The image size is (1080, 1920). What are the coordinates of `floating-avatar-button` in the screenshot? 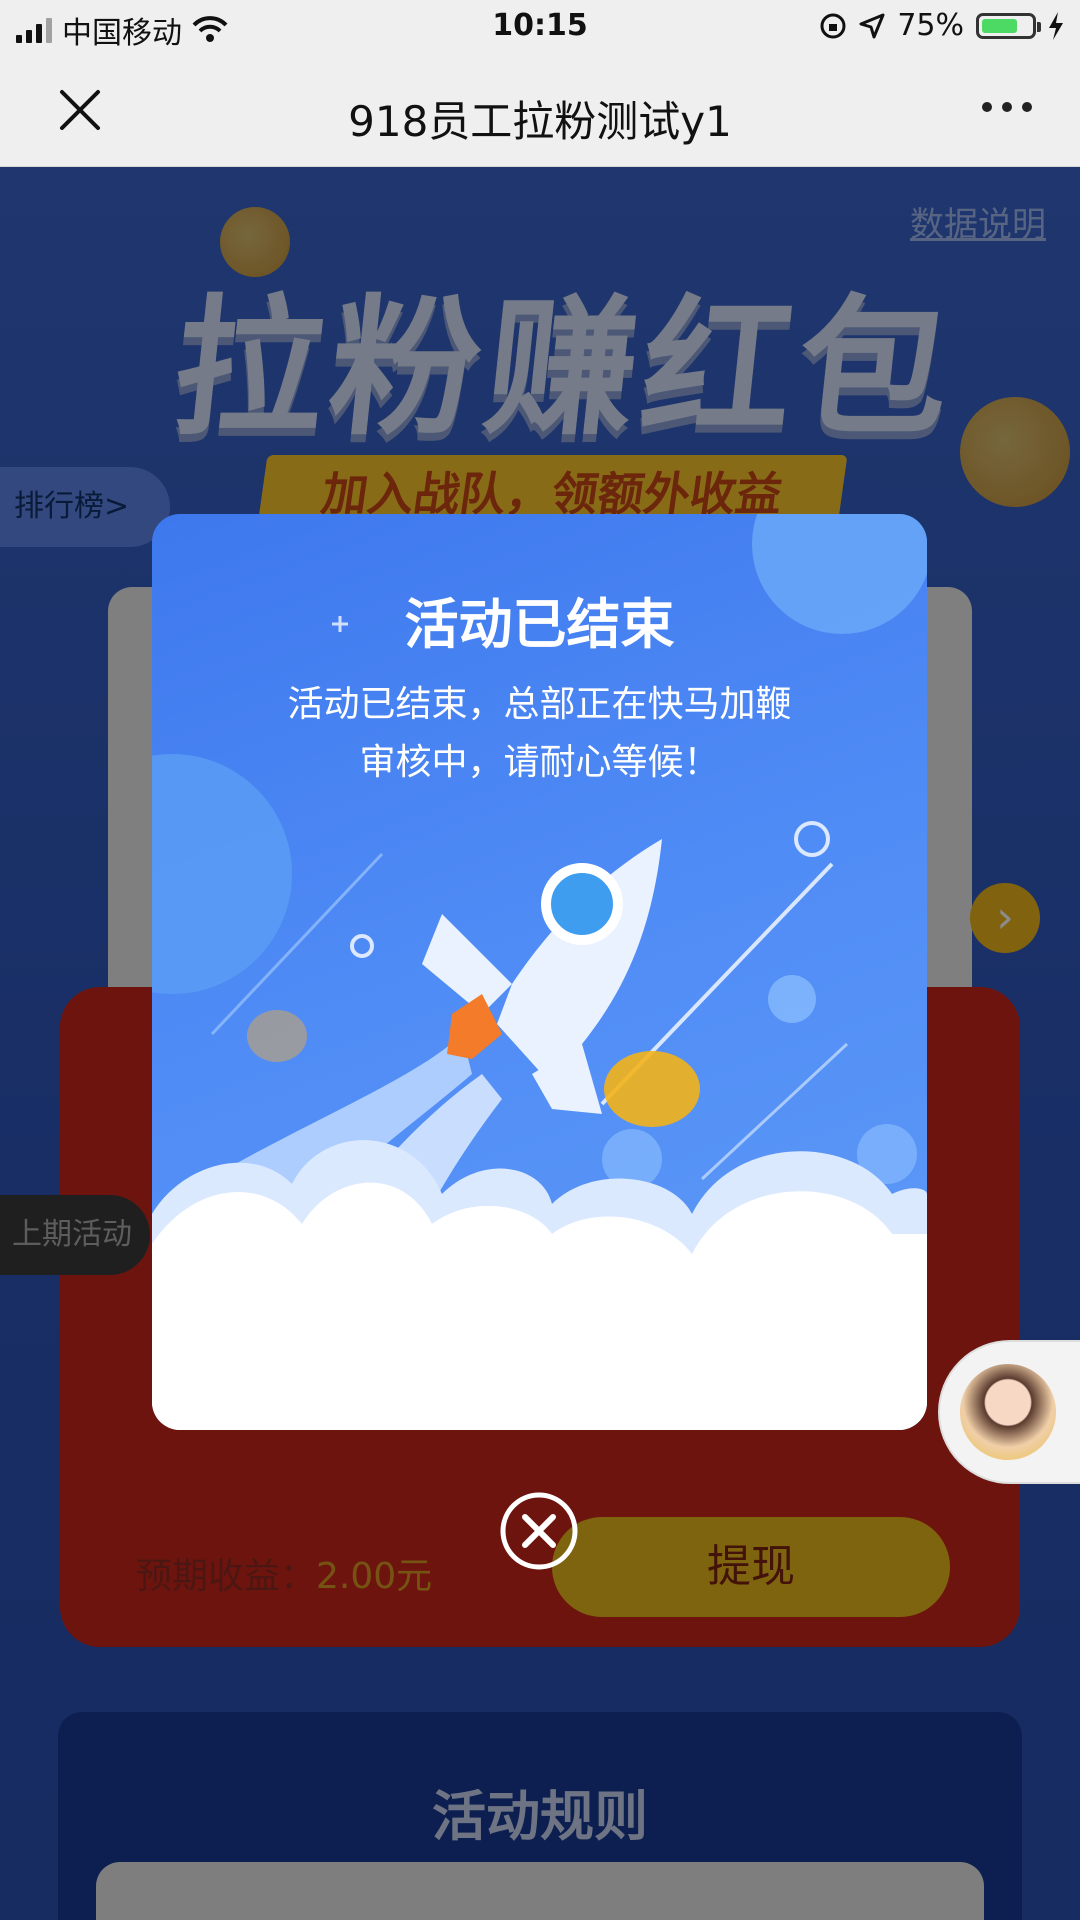 It's located at (1009, 1412).